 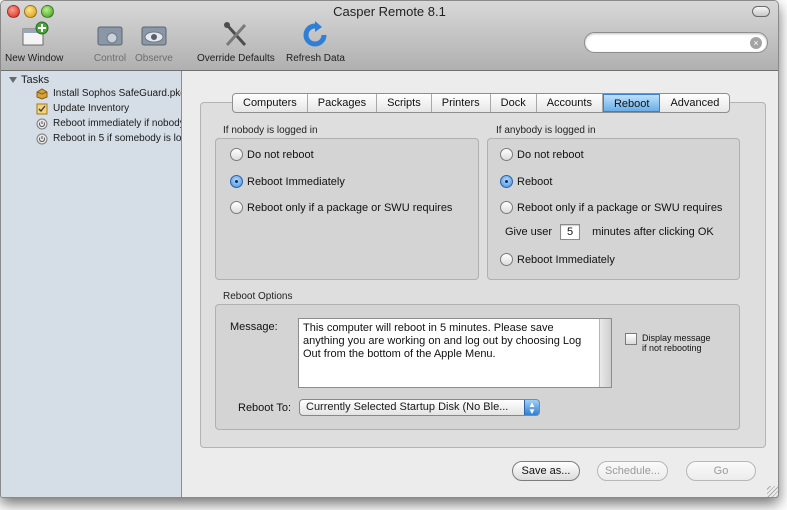 What do you see at coordinates (404, 103) in the screenshot?
I see `tab-scripts: Scripts` at bounding box center [404, 103].